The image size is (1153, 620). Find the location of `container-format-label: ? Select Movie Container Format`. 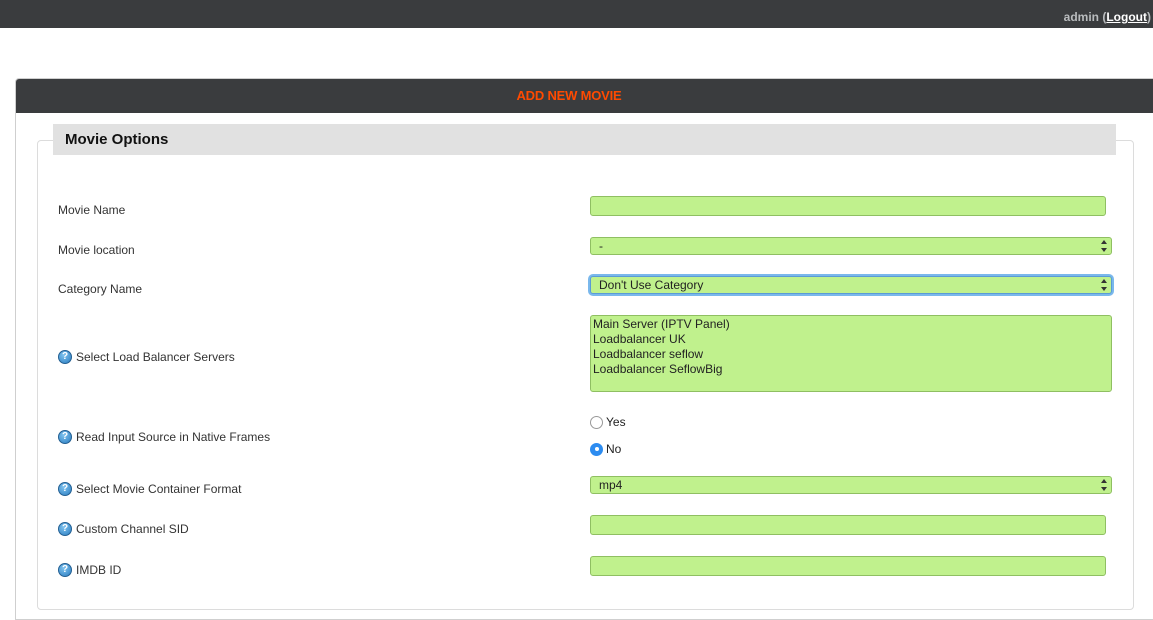

container-format-label: ? Select Movie Container Format is located at coordinates (149, 489).